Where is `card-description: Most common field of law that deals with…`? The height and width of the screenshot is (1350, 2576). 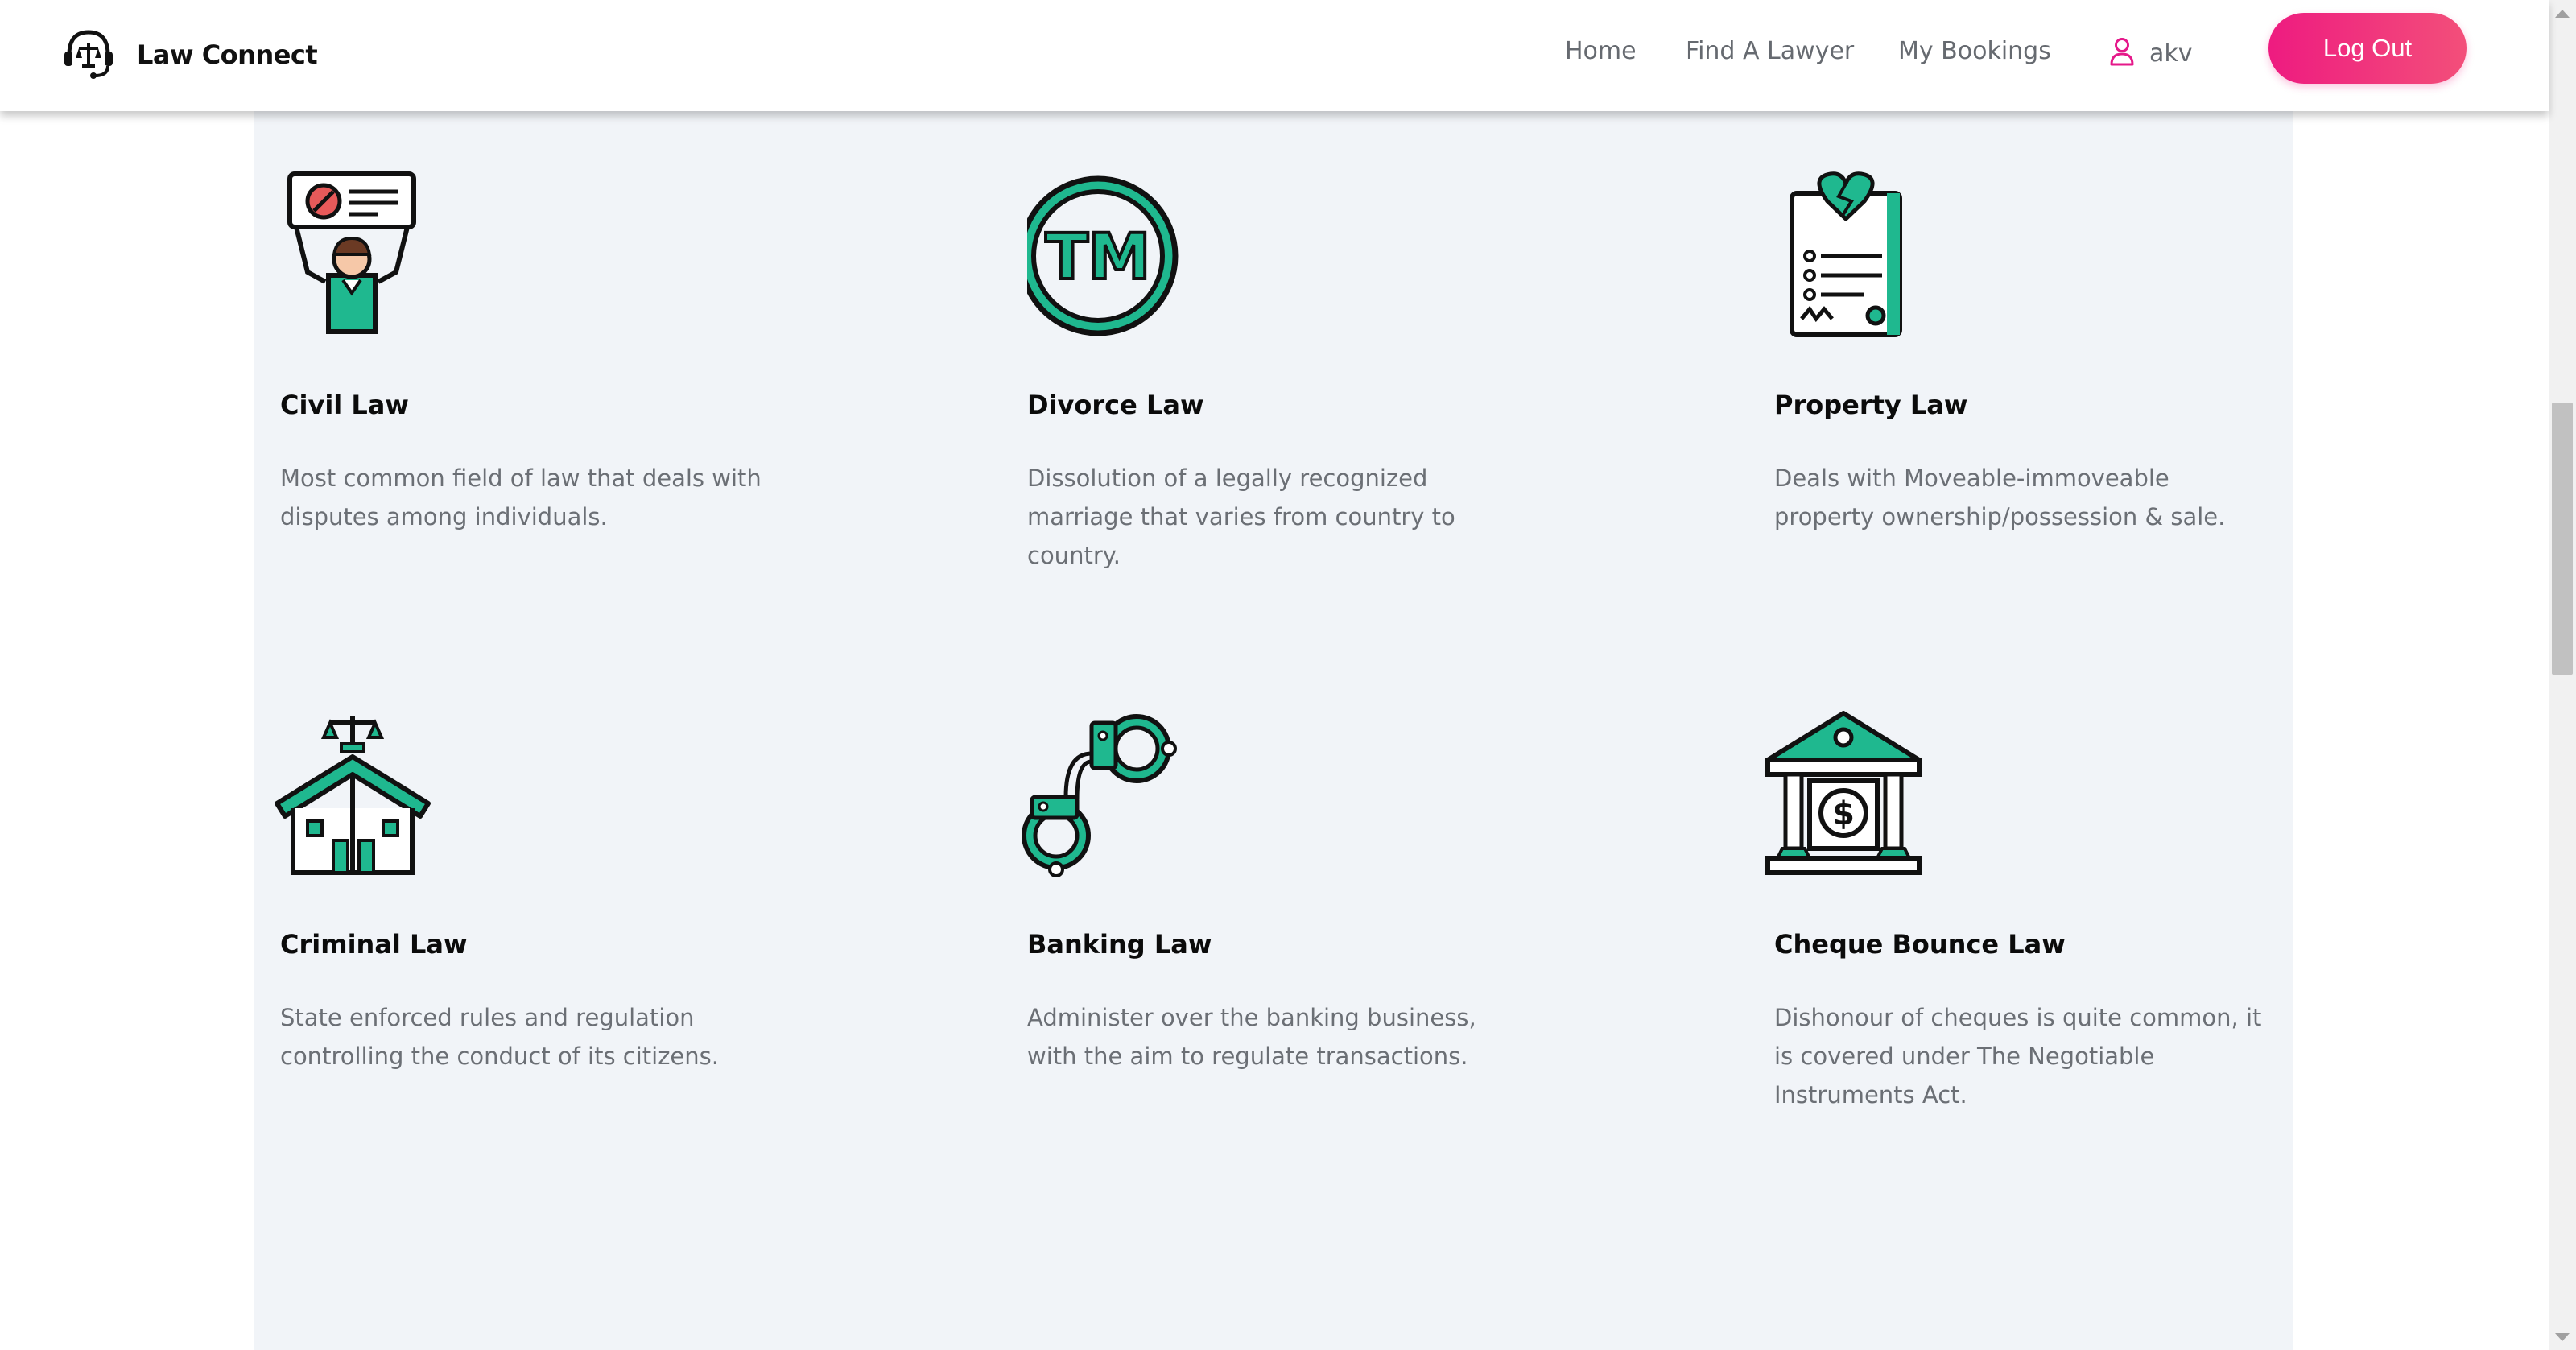
card-description: Most common field of law that deals with… is located at coordinates (521, 497).